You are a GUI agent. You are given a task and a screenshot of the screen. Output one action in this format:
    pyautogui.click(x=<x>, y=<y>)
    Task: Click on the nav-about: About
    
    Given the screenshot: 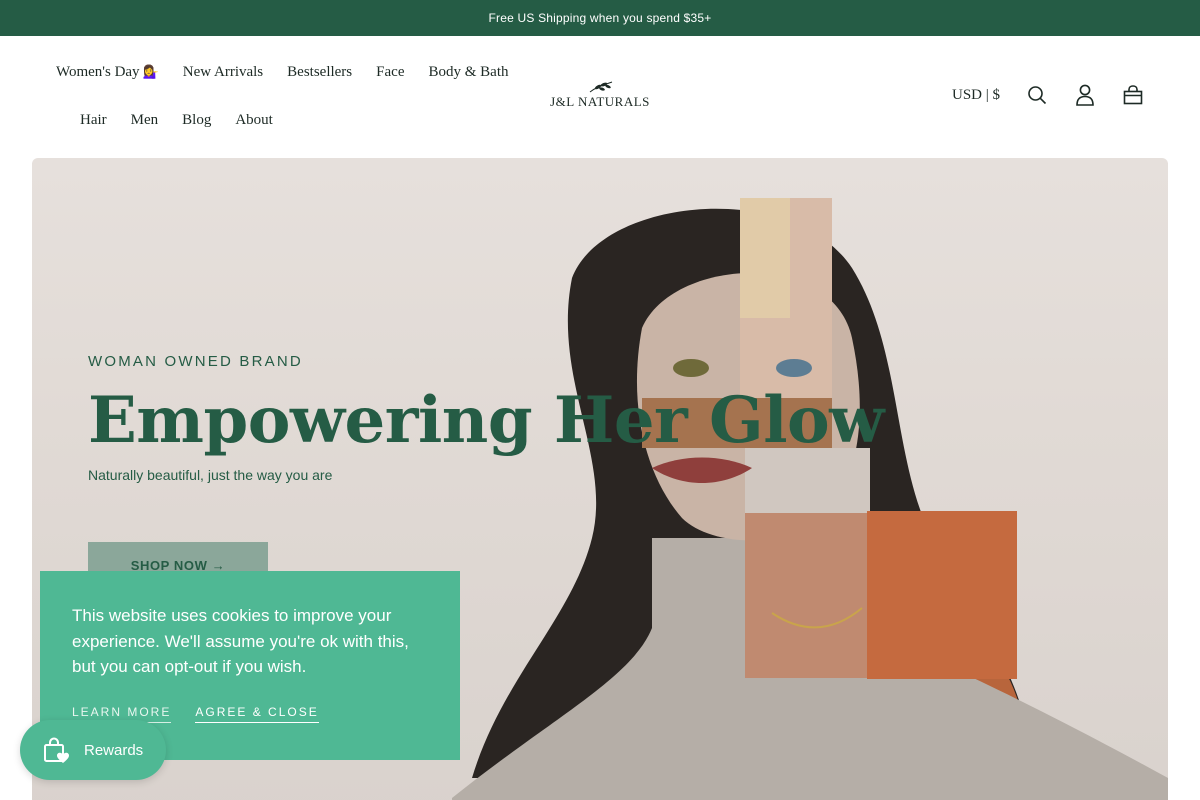 What is the action you would take?
    pyautogui.click(x=254, y=120)
    